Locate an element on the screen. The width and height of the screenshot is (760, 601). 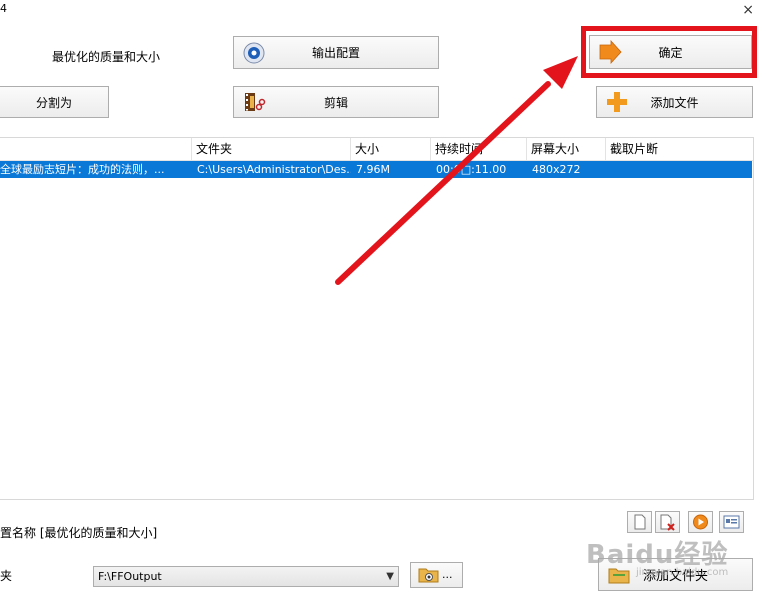
play-button is located at coordinates (700, 522).